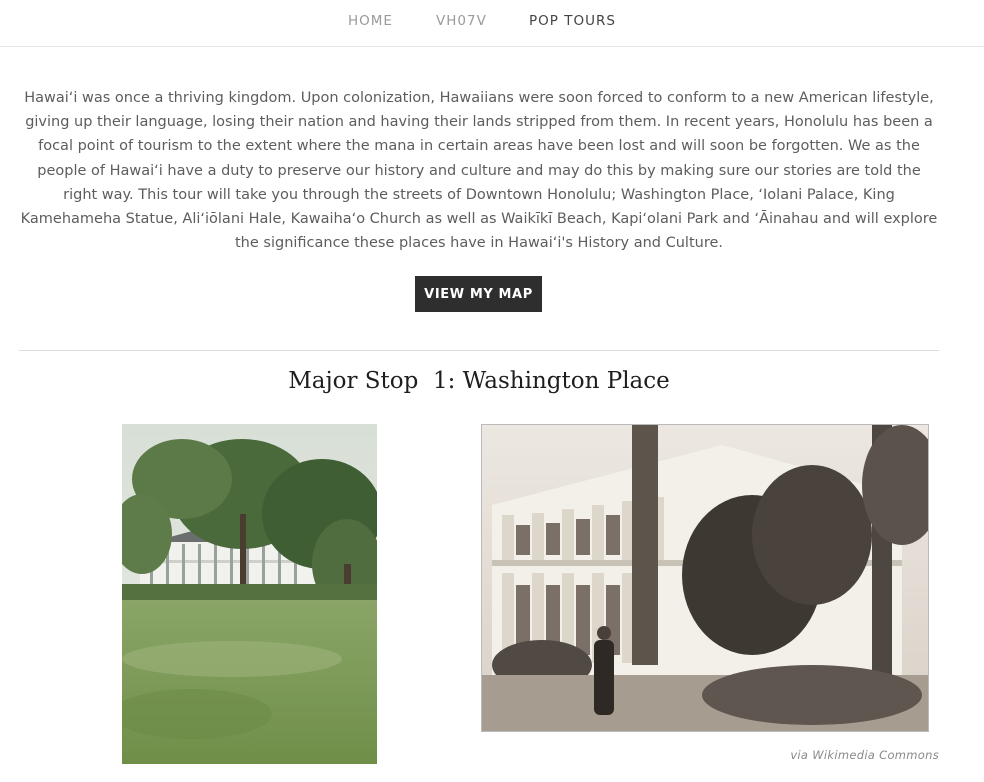  What do you see at coordinates (864, 755) in the screenshot?
I see `image-caption: via Wikimedia Commons` at bounding box center [864, 755].